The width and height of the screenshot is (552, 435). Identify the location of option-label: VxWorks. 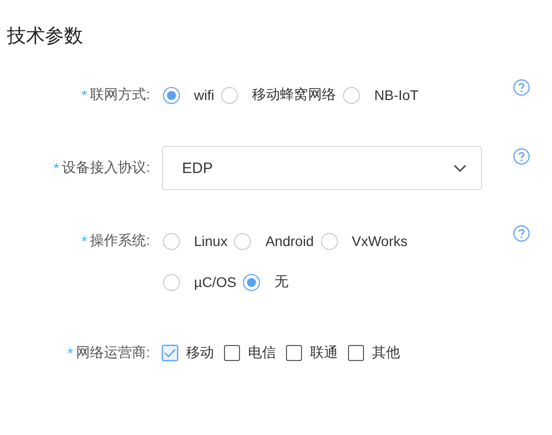
(380, 241).